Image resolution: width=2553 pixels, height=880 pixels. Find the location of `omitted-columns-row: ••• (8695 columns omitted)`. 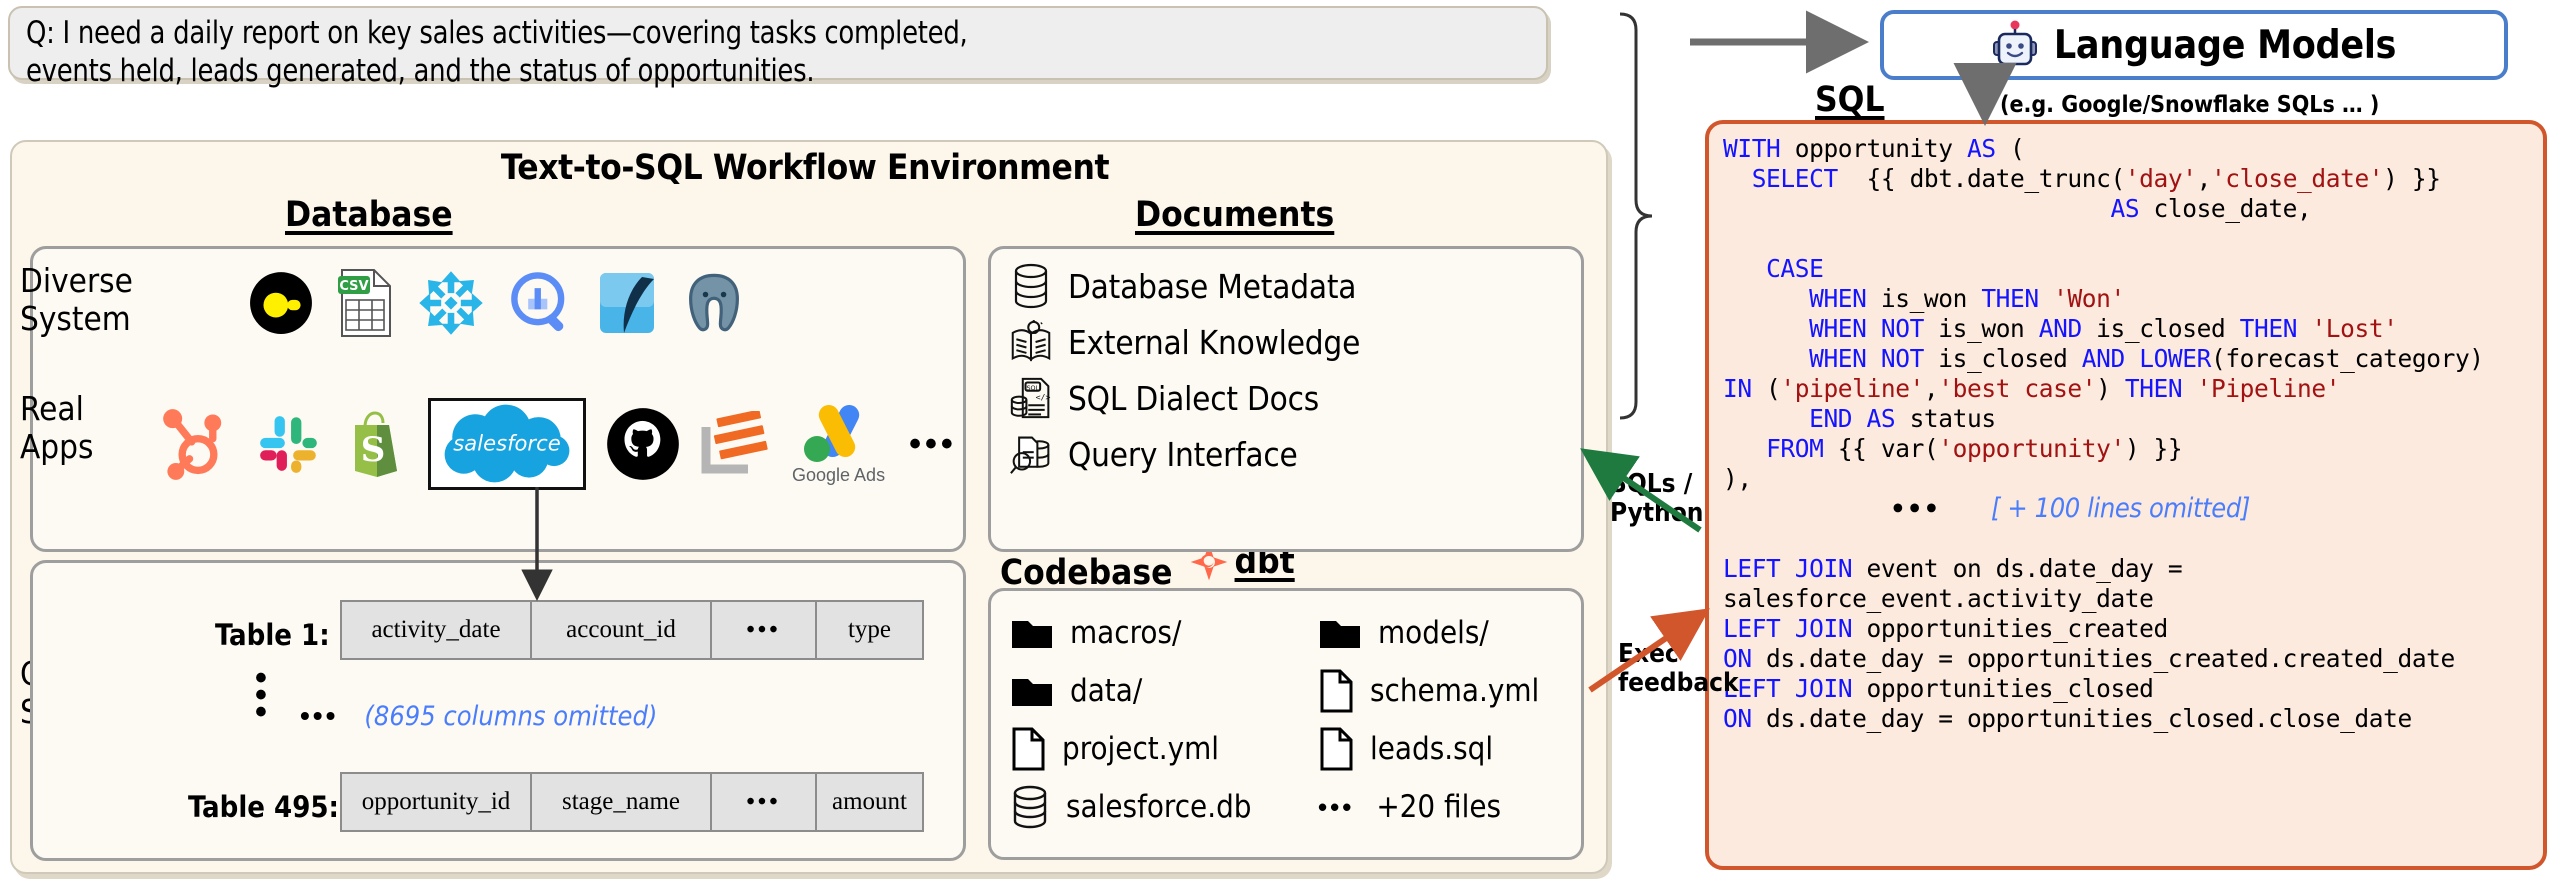

omitted-columns-row: ••• (8695 columns omitted) is located at coordinates (478, 716).